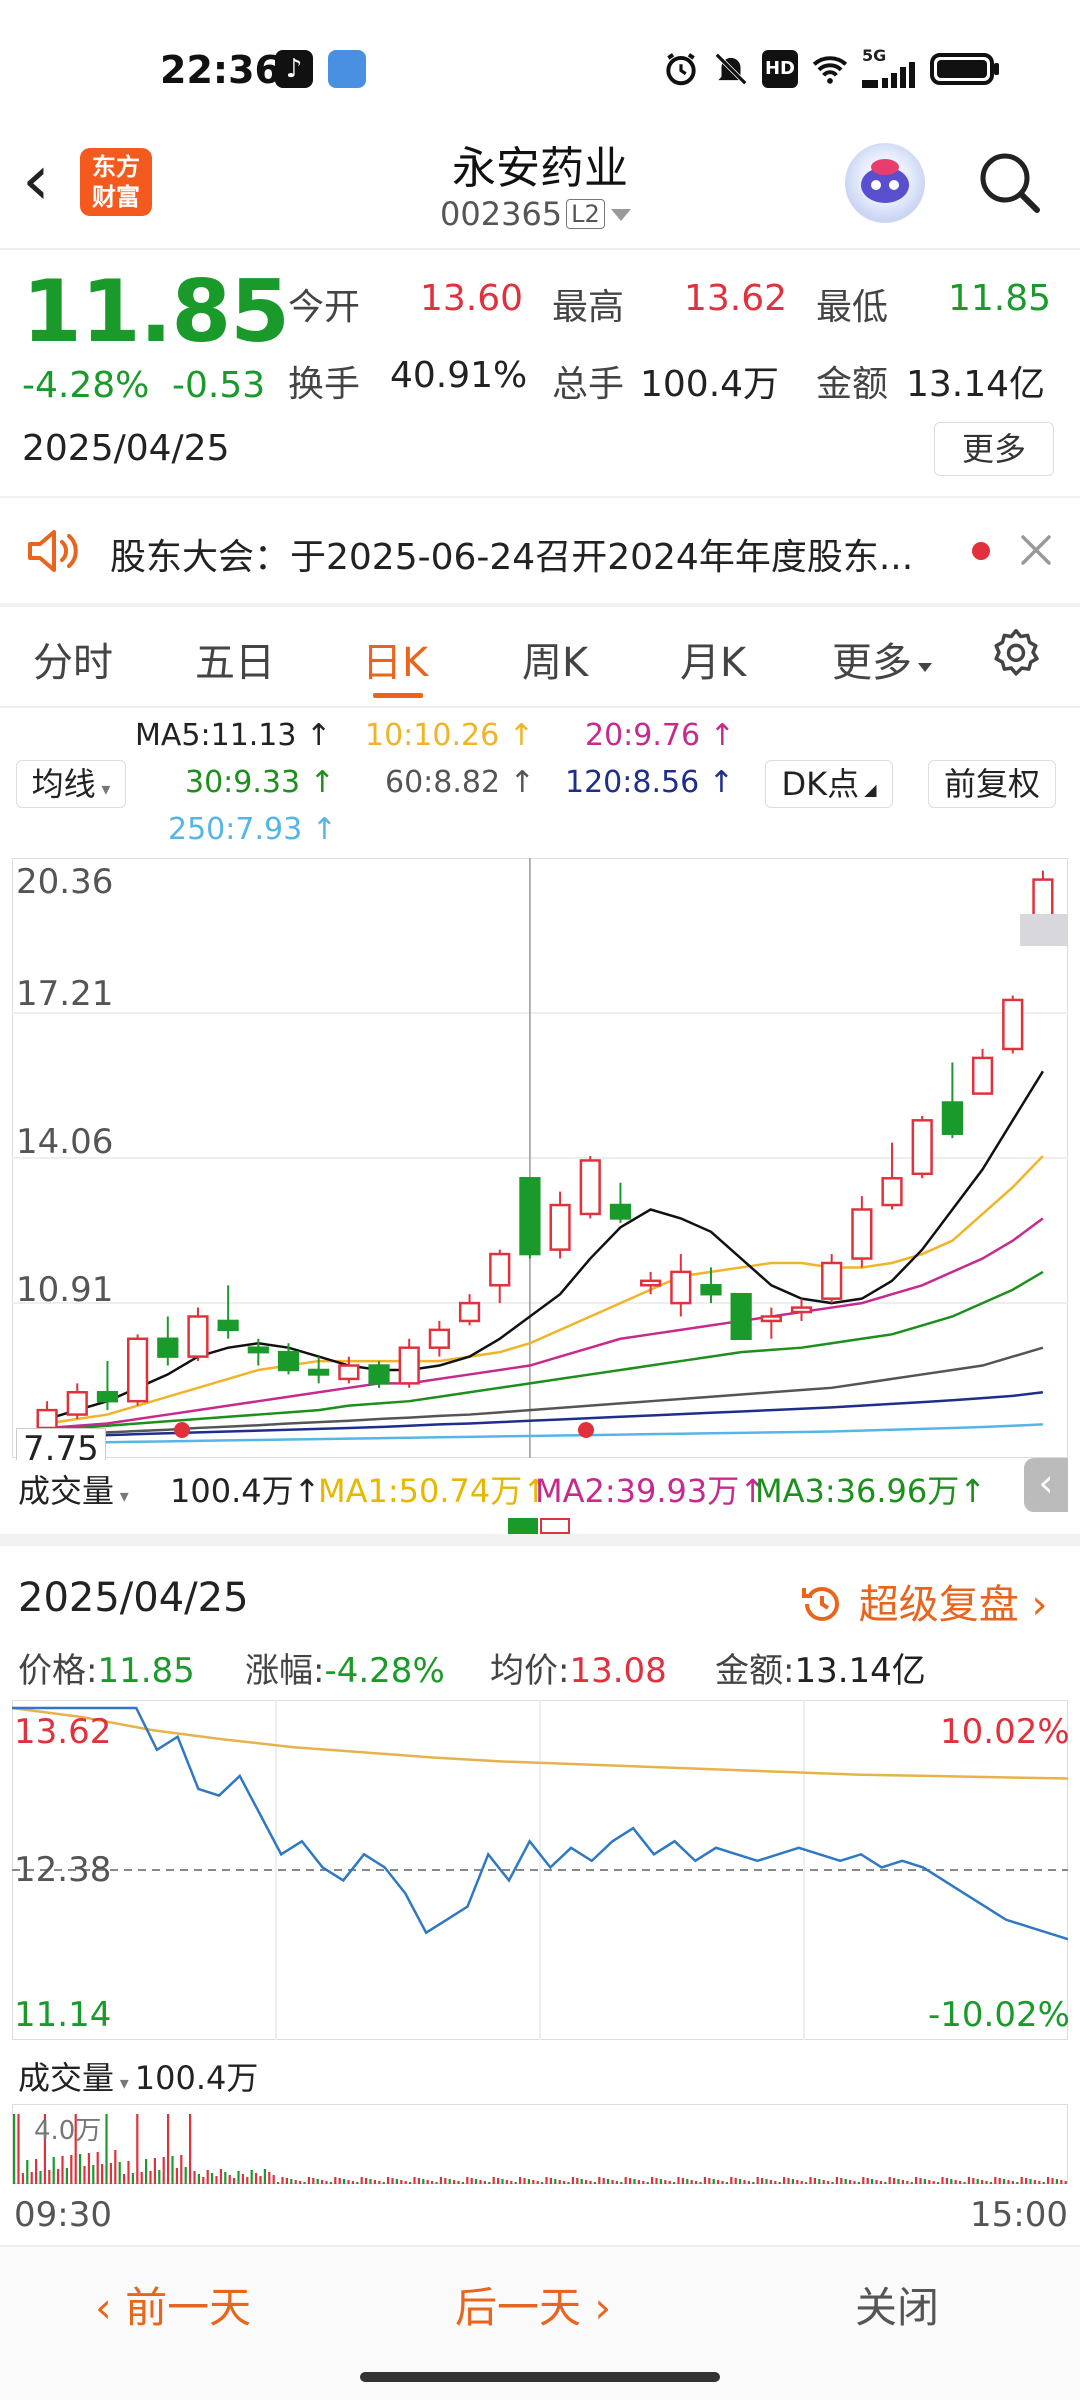 Image resolution: width=1080 pixels, height=2400 pixels. Describe the element at coordinates (632, 782) in the screenshot. I see `ma120-value: 120:8.56` at that location.